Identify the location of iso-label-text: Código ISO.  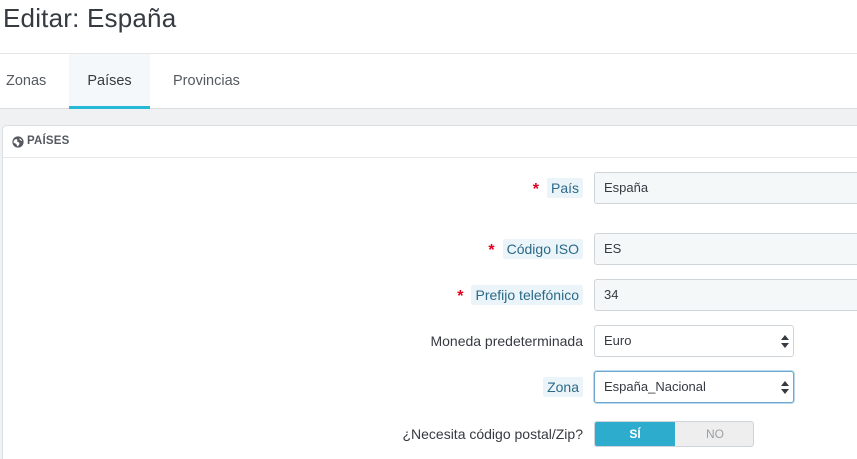
(542, 249).